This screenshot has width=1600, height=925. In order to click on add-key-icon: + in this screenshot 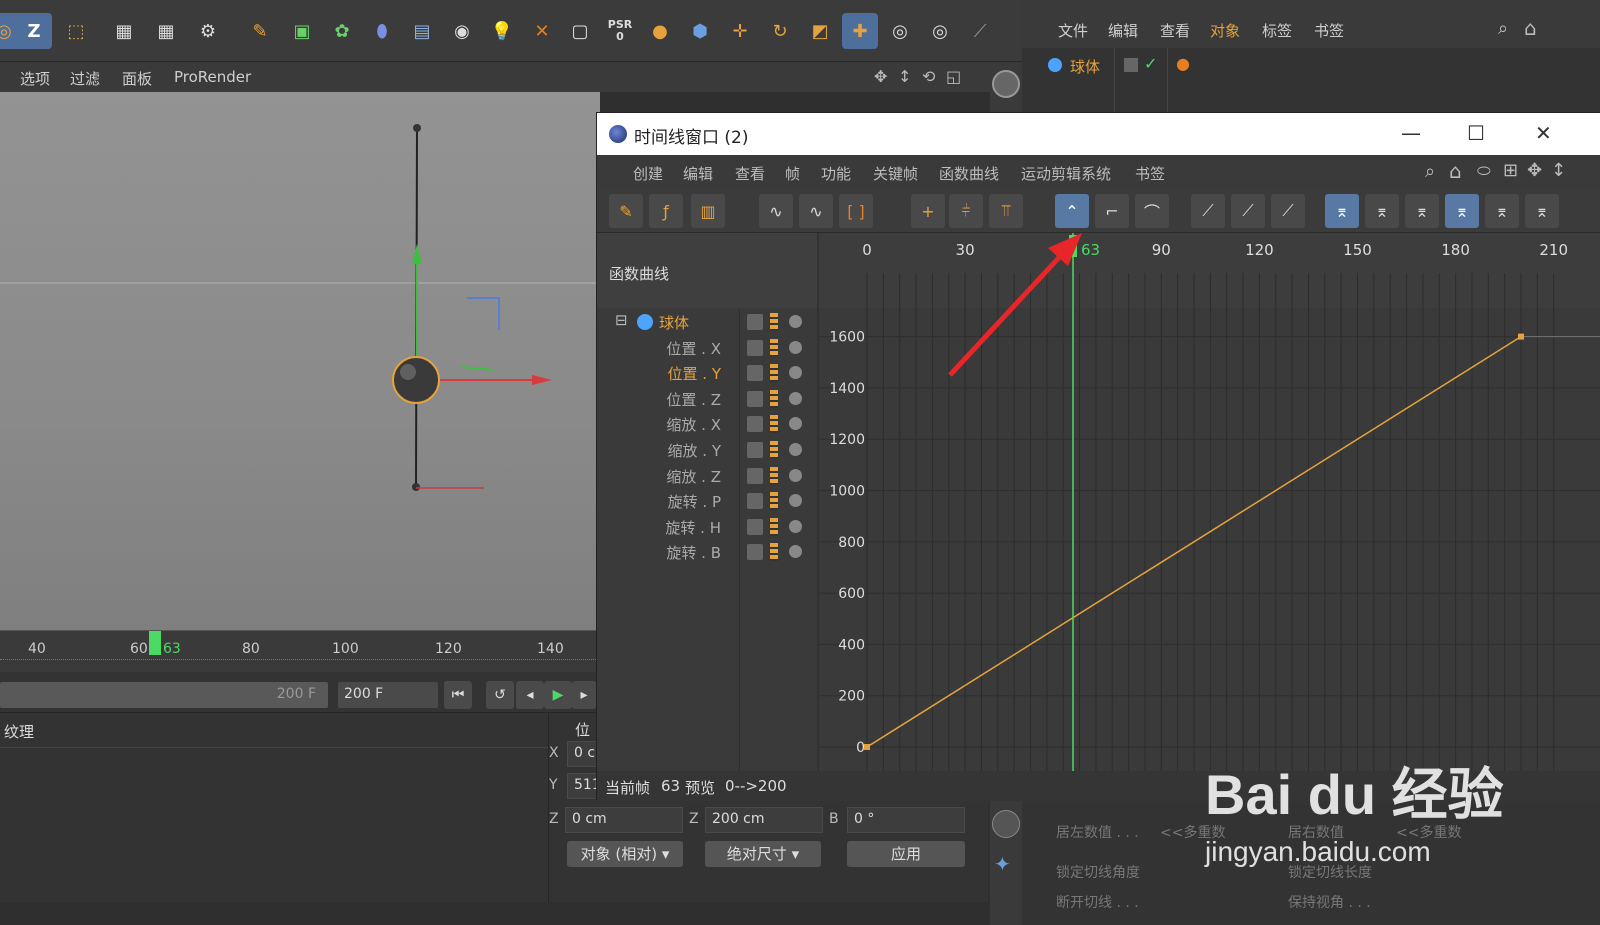, I will do `click(928, 211)`.